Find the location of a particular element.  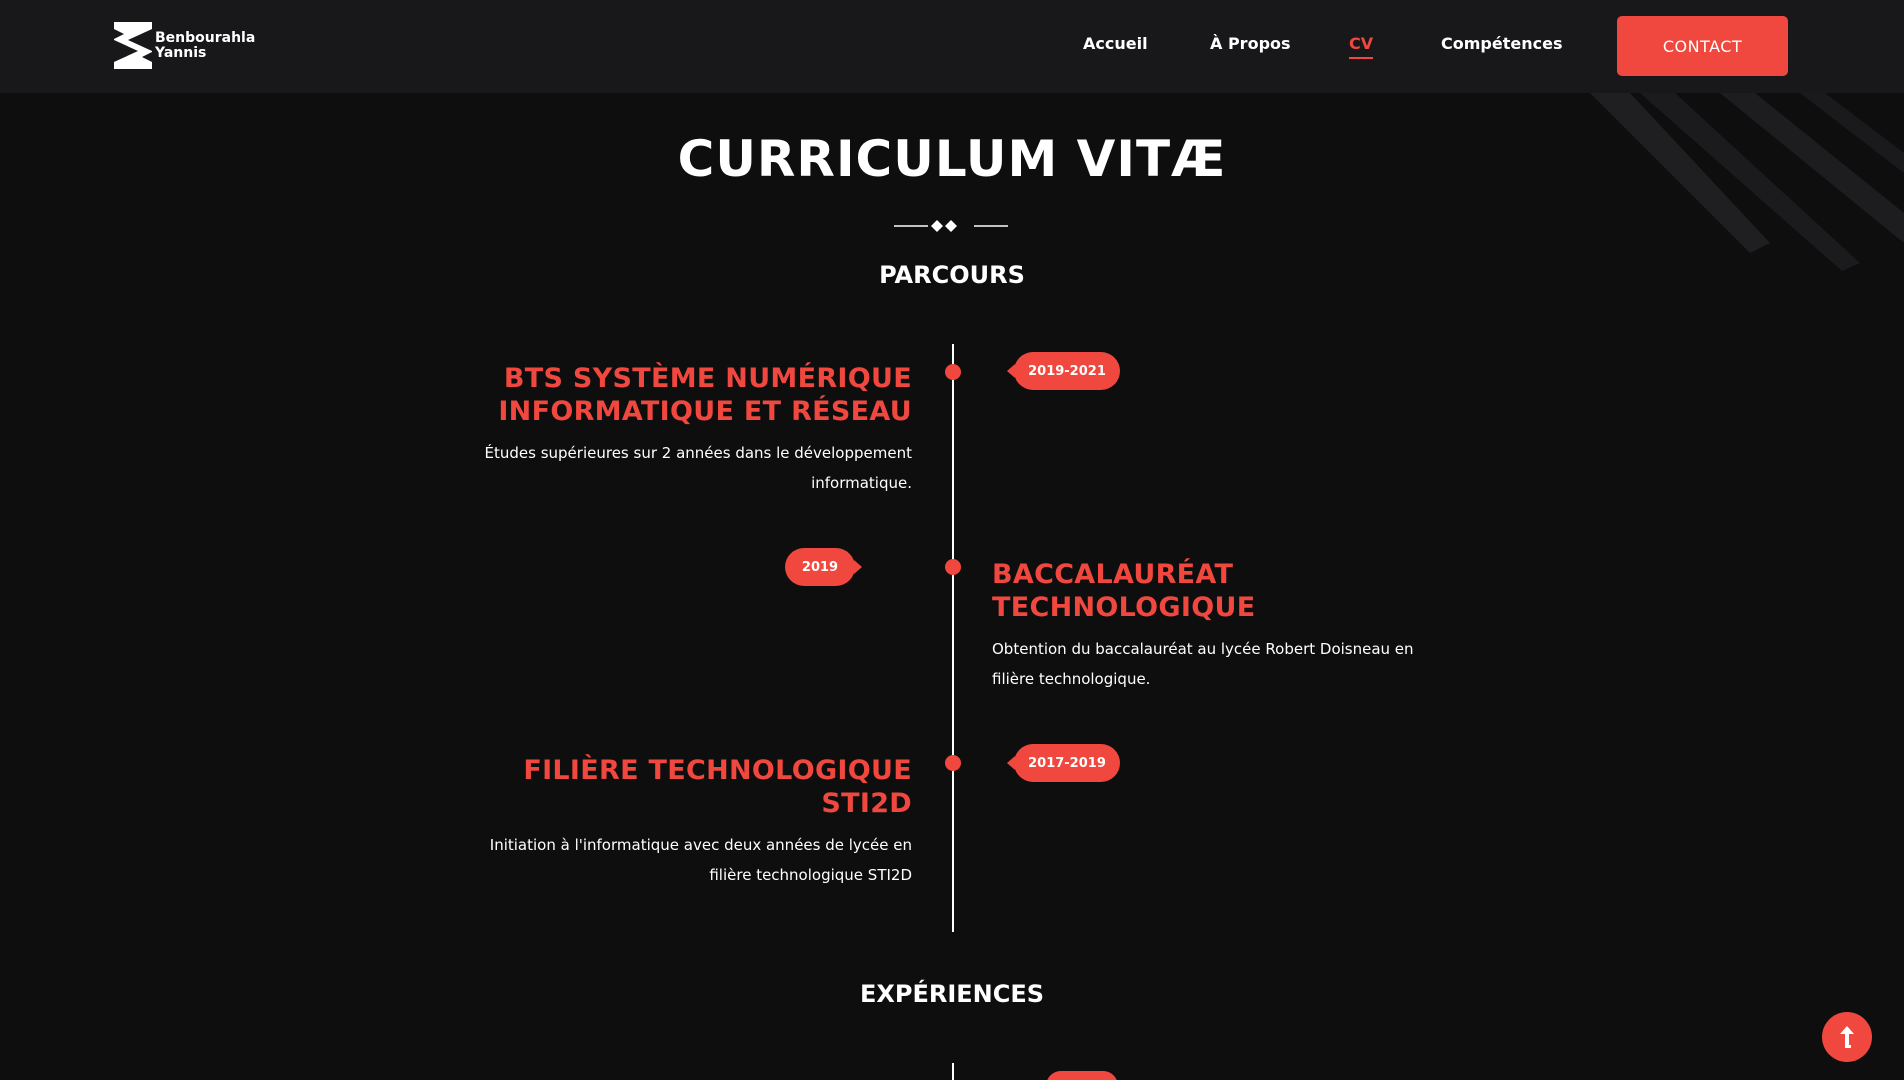

double-diamond-divider-icon is located at coordinates (951, 226).